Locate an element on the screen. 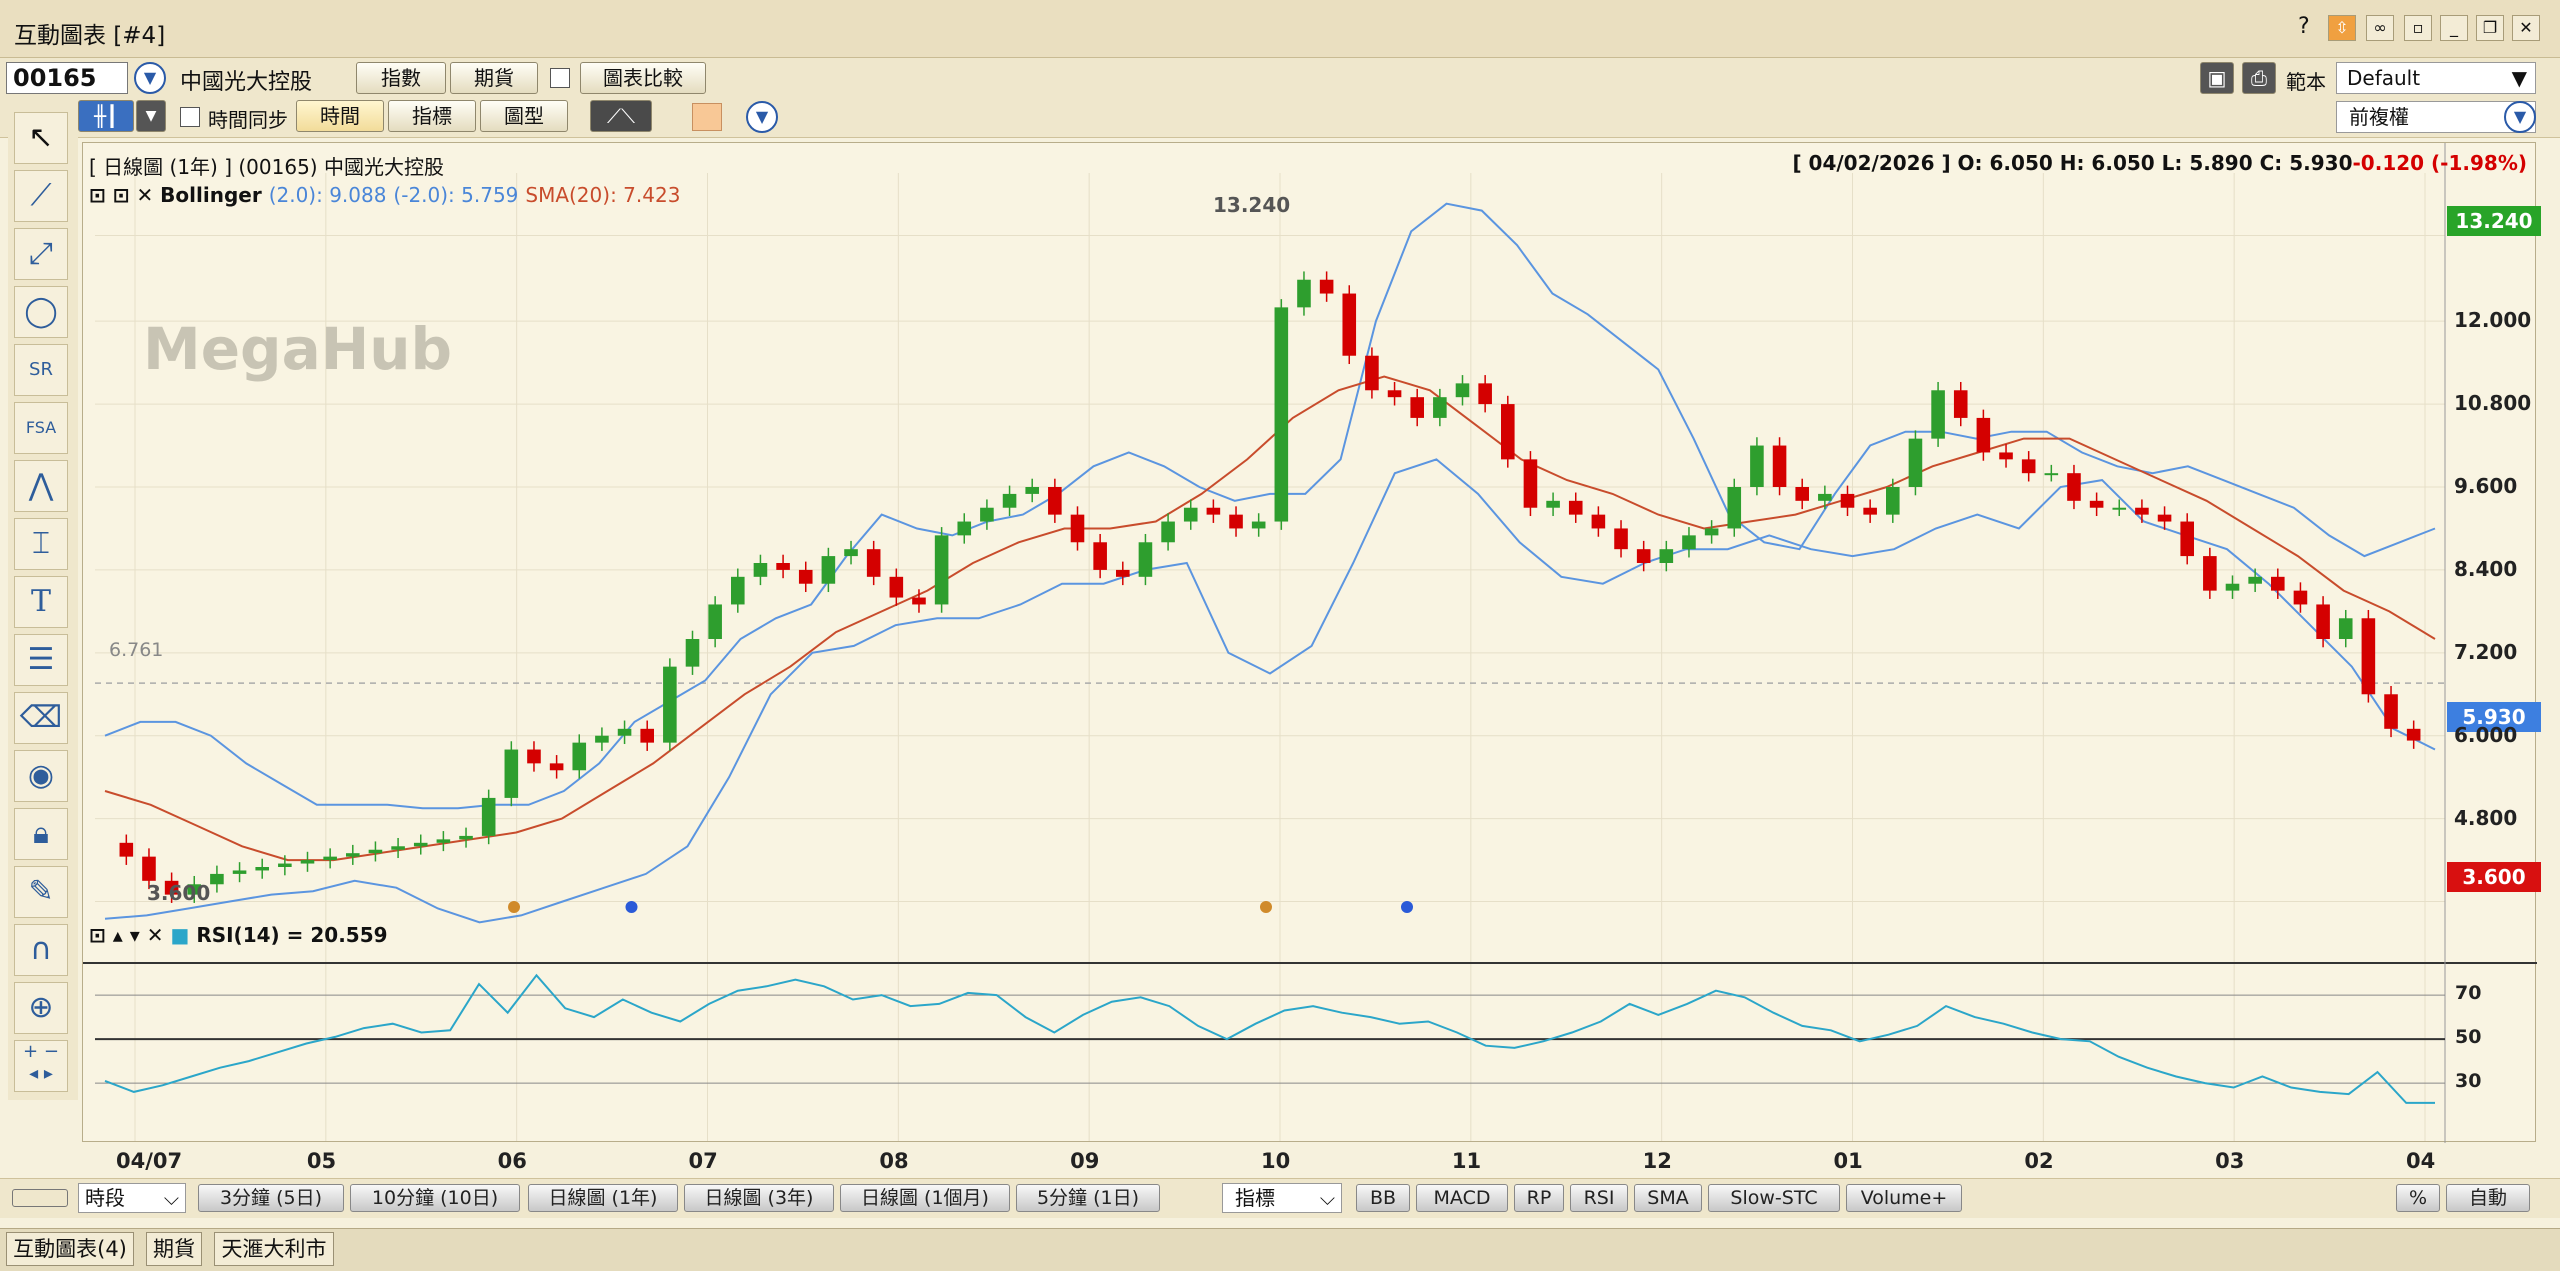  text-icon: T is located at coordinates (41, 602).